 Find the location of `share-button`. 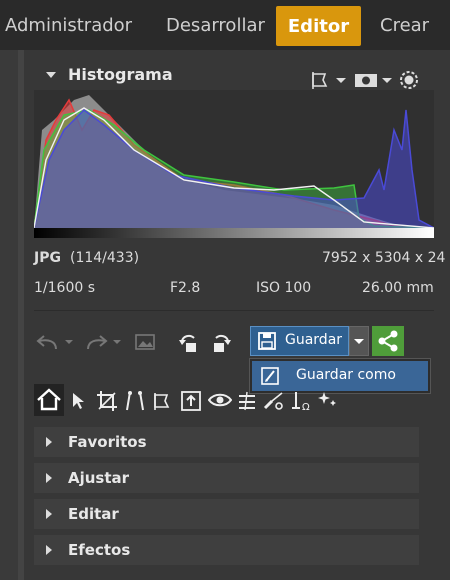

share-button is located at coordinates (388, 341).